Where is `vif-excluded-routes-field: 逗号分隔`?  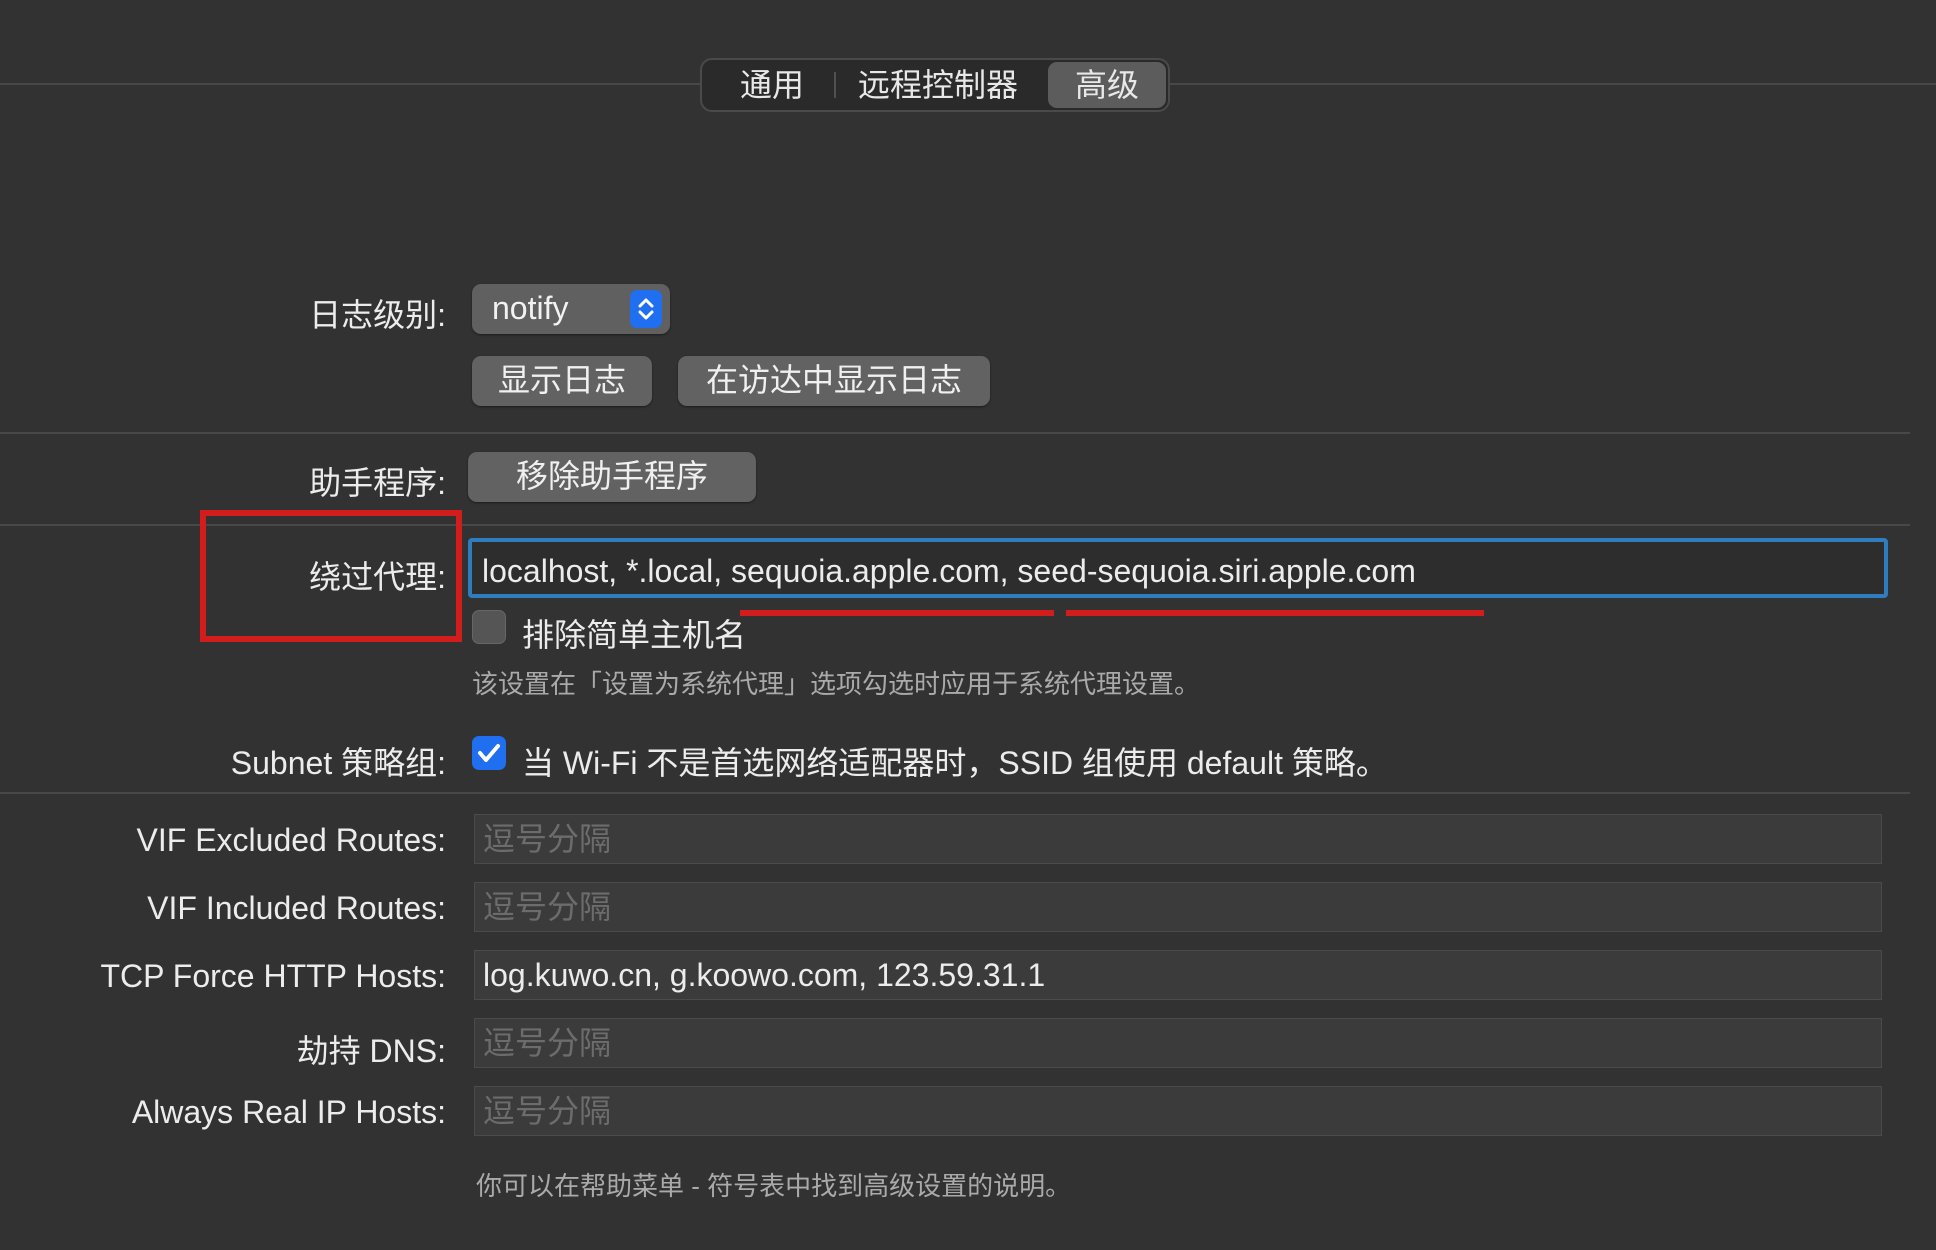 vif-excluded-routes-field: 逗号分隔 is located at coordinates (1178, 839).